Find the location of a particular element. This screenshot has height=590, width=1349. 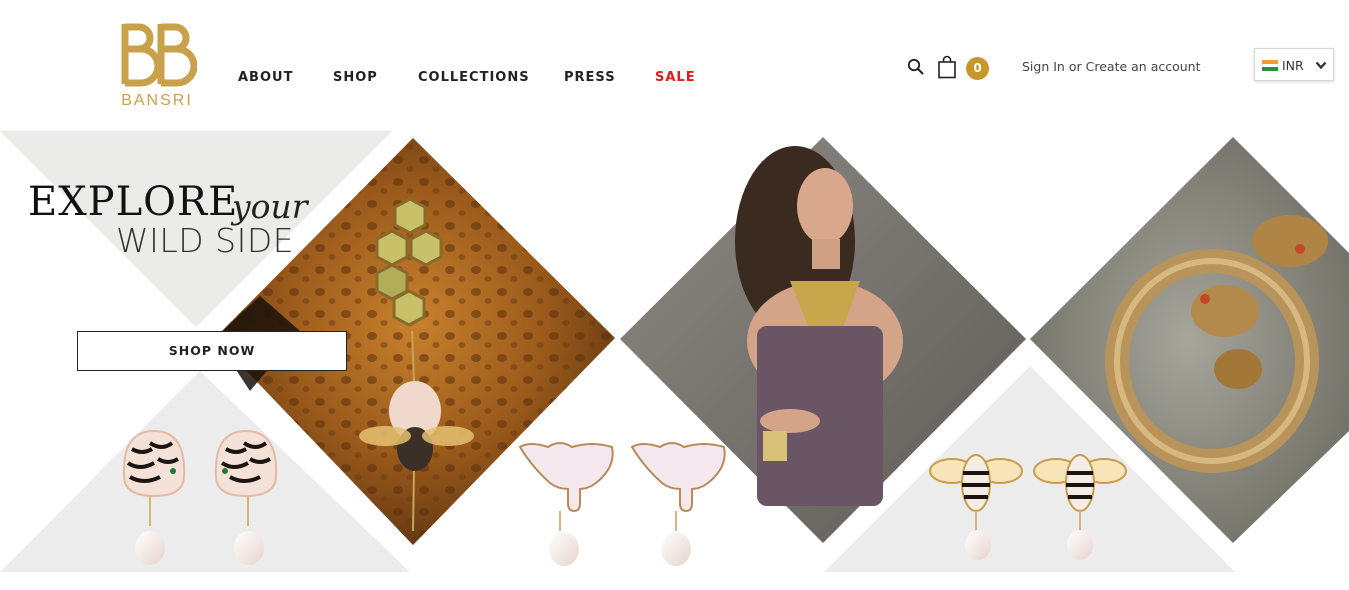

cart-count-badge: 0 is located at coordinates (977, 68).